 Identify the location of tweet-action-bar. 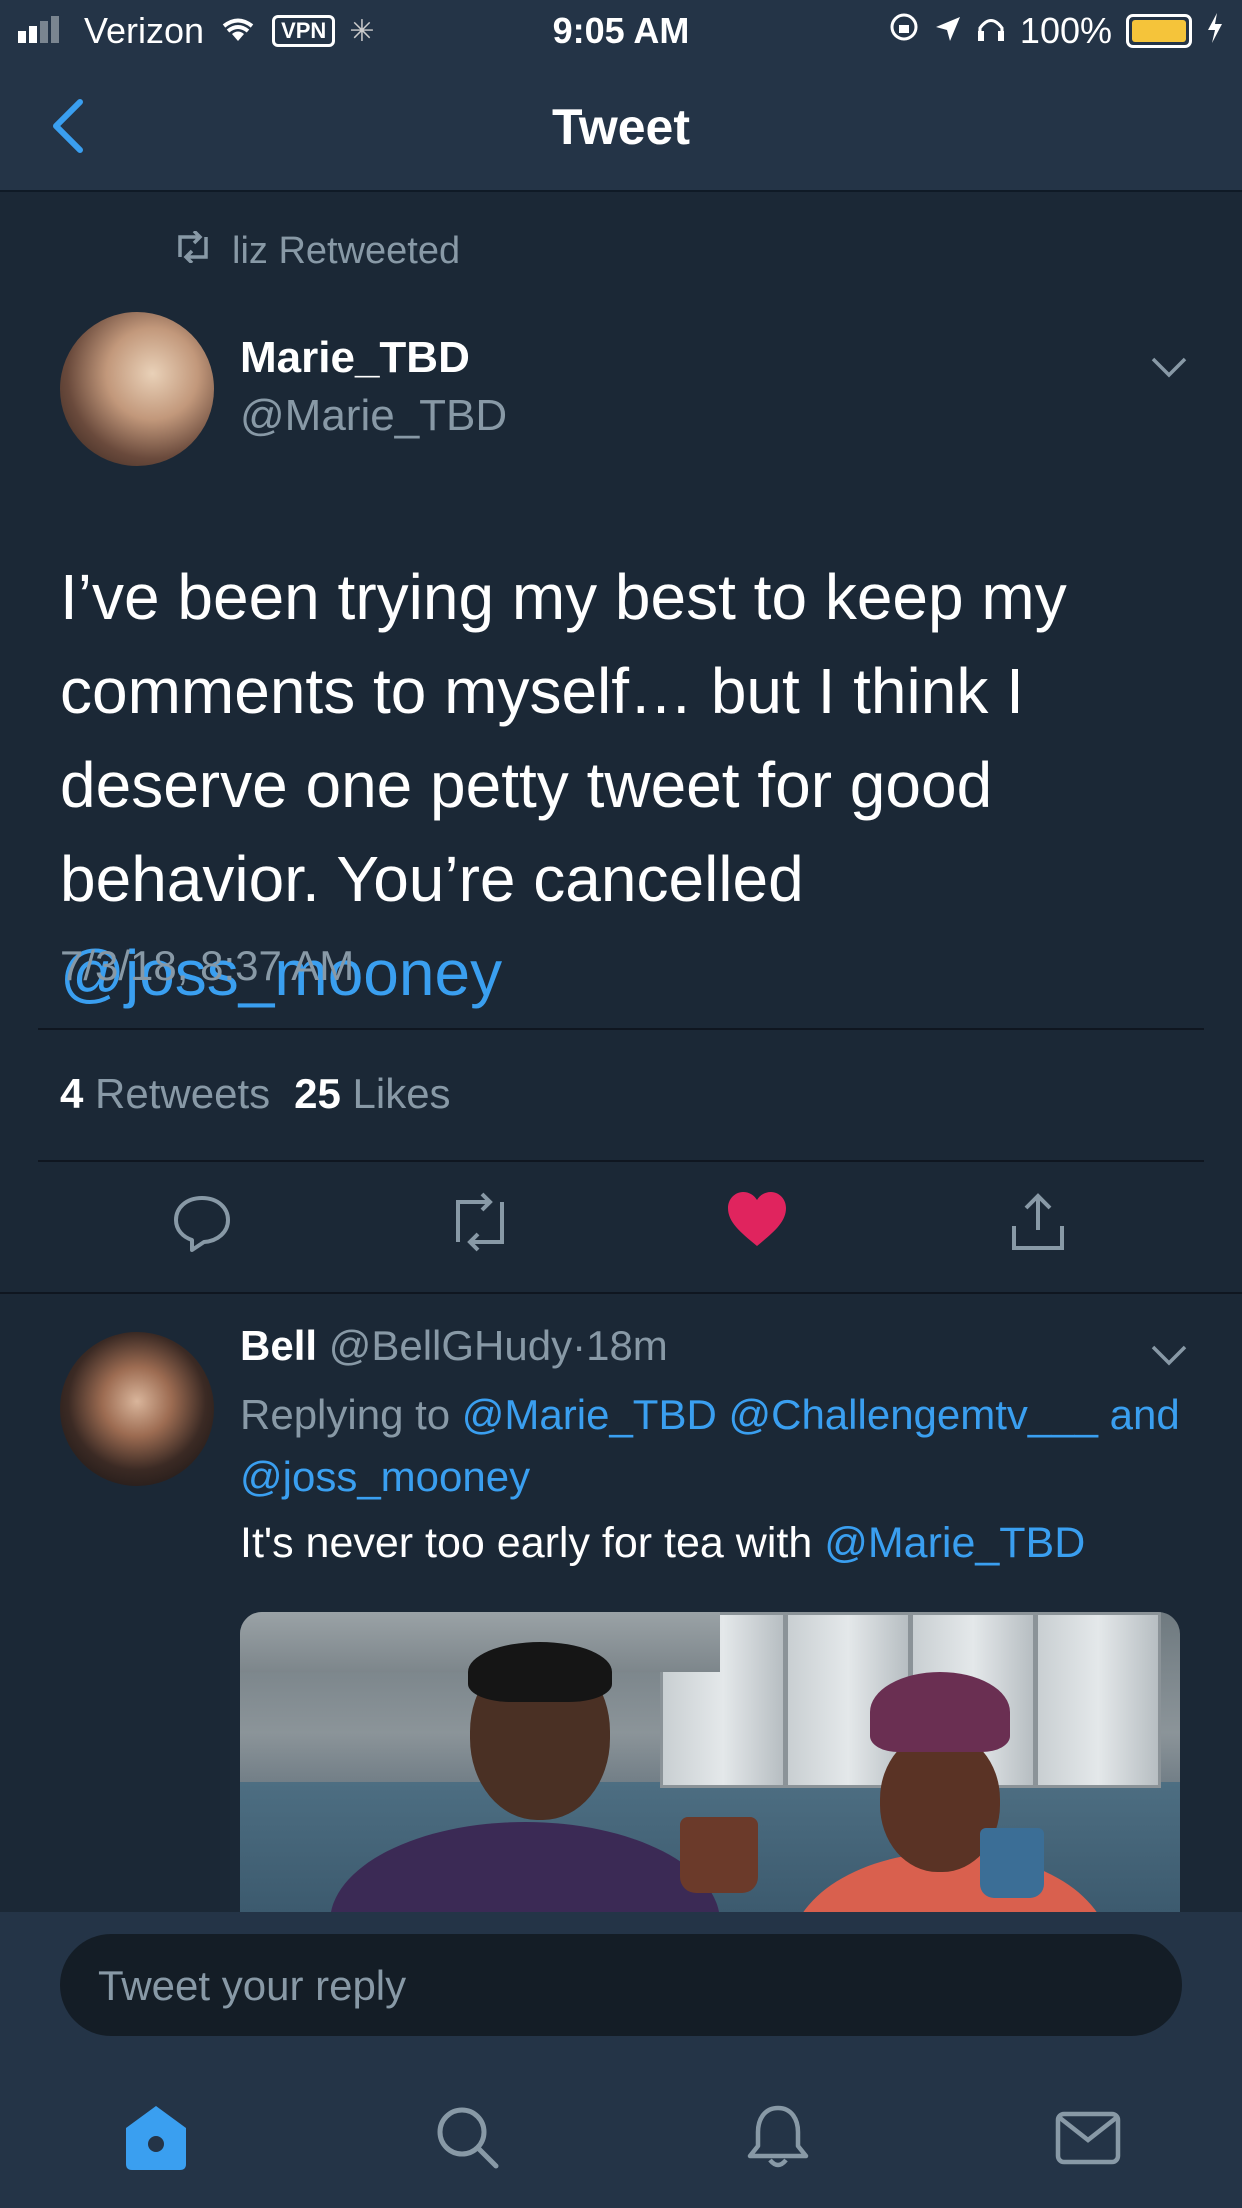
(621, 1226).